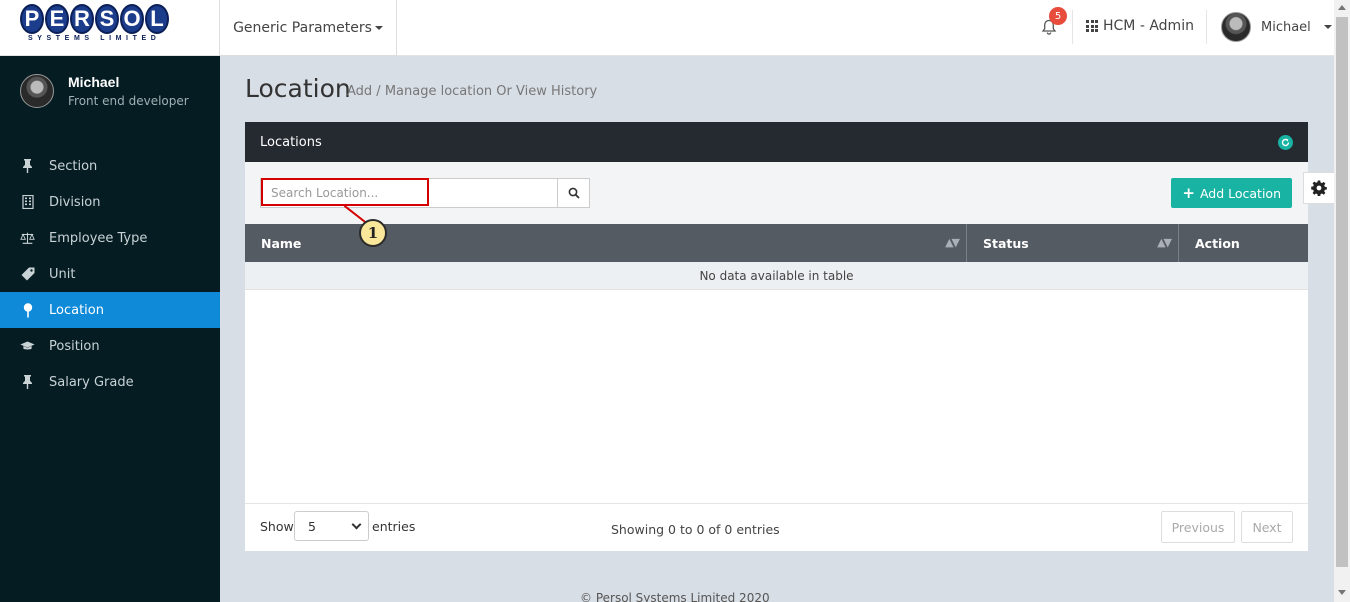 The width and height of the screenshot is (1350, 602). I want to click on search-button, so click(574, 193).